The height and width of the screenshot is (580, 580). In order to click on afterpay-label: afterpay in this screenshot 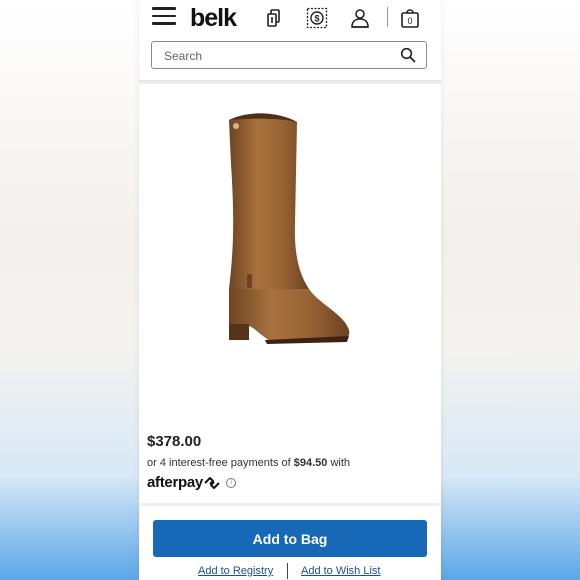, I will do `click(175, 482)`.